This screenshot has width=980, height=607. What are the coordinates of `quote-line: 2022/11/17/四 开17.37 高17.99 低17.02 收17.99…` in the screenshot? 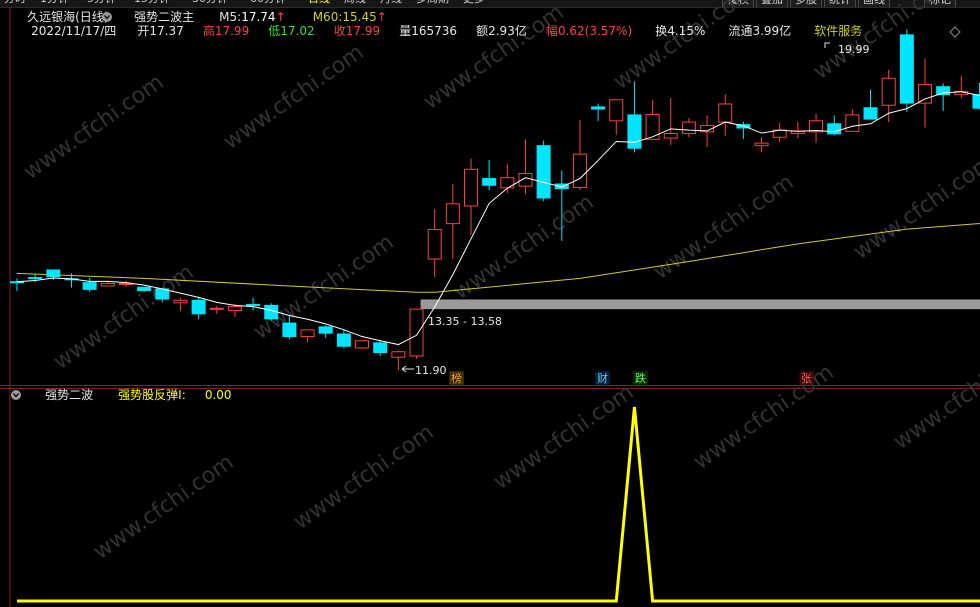 It's located at (443, 30).